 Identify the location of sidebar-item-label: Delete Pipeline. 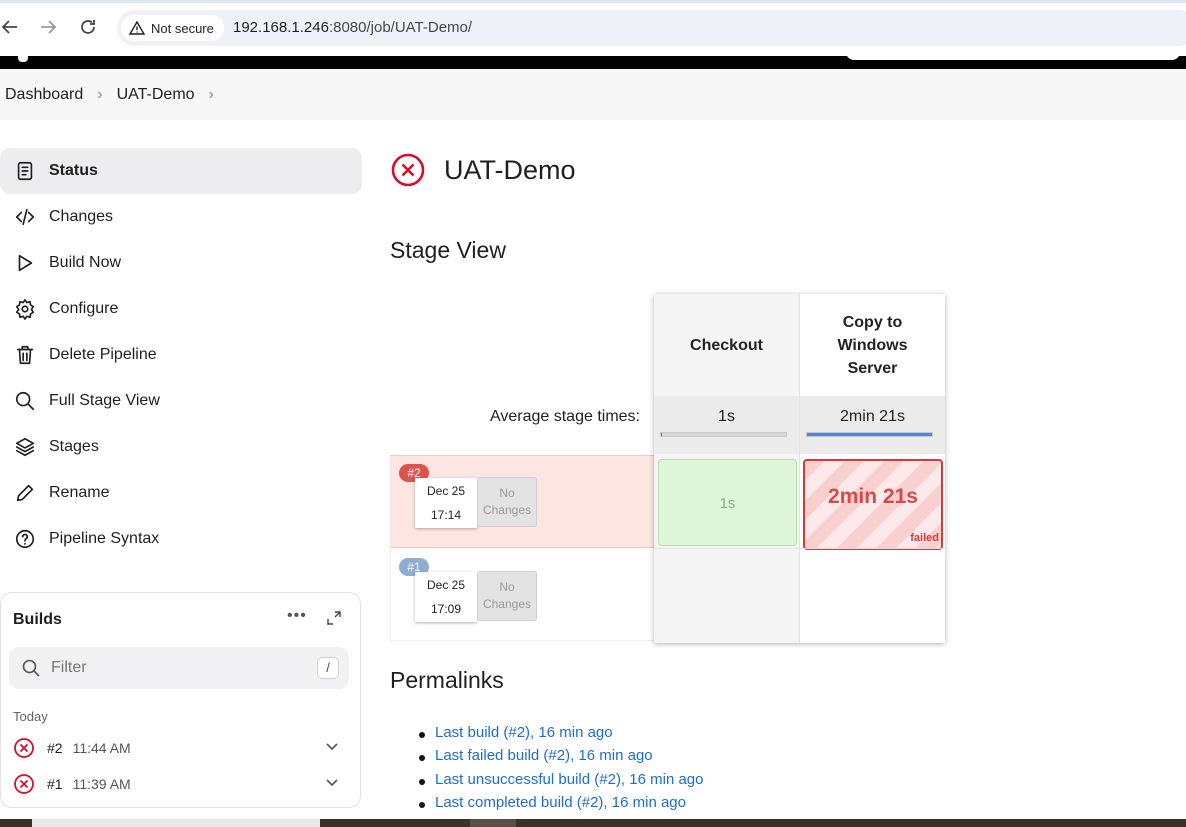
(103, 354).